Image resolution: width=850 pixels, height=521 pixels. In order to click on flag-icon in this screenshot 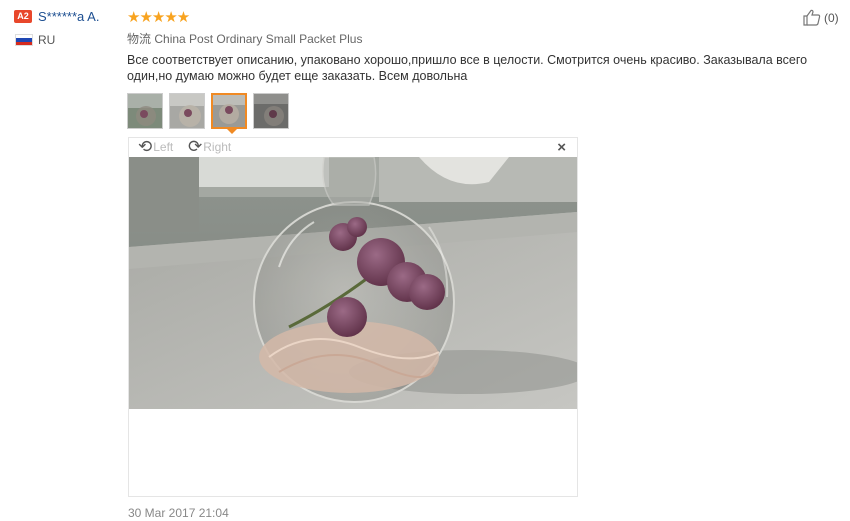, I will do `click(24, 40)`.